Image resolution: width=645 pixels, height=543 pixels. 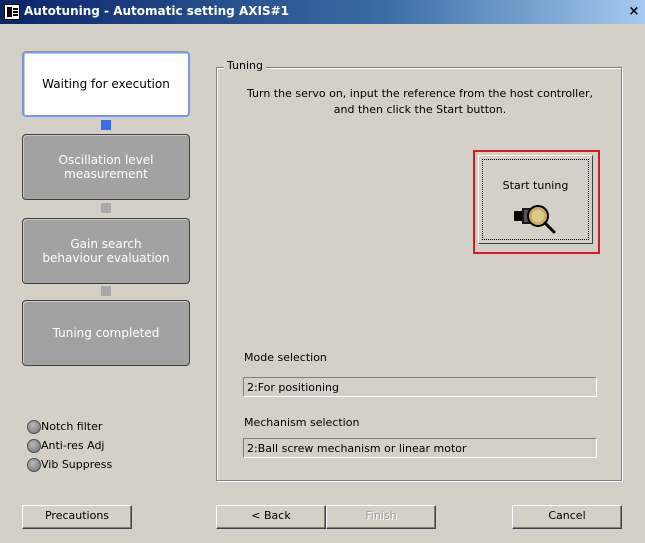 What do you see at coordinates (535, 199) in the screenshot?
I see `start-tuning-button: Start tuning` at bounding box center [535, 199].